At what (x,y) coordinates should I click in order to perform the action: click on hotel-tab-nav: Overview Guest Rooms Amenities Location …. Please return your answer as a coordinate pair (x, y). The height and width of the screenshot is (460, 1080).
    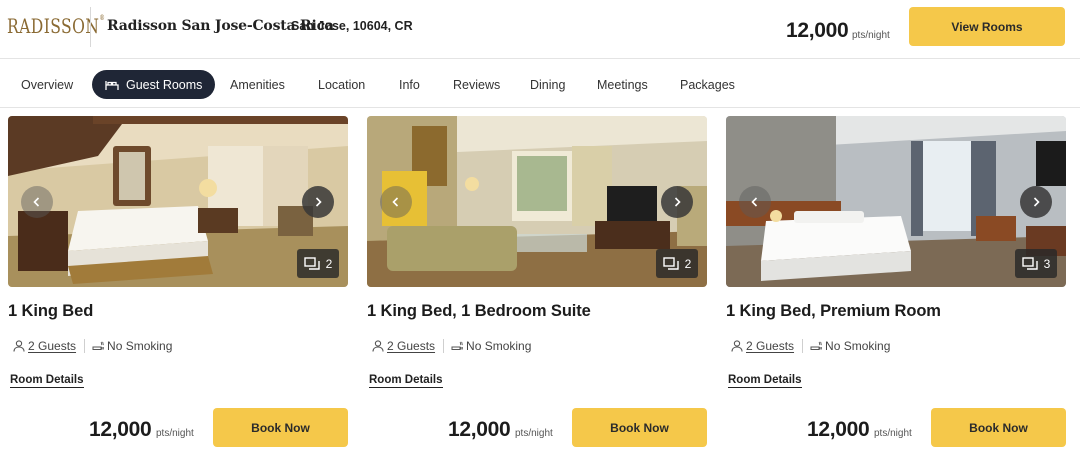
    Looking at the image, I should click on (540, 83).